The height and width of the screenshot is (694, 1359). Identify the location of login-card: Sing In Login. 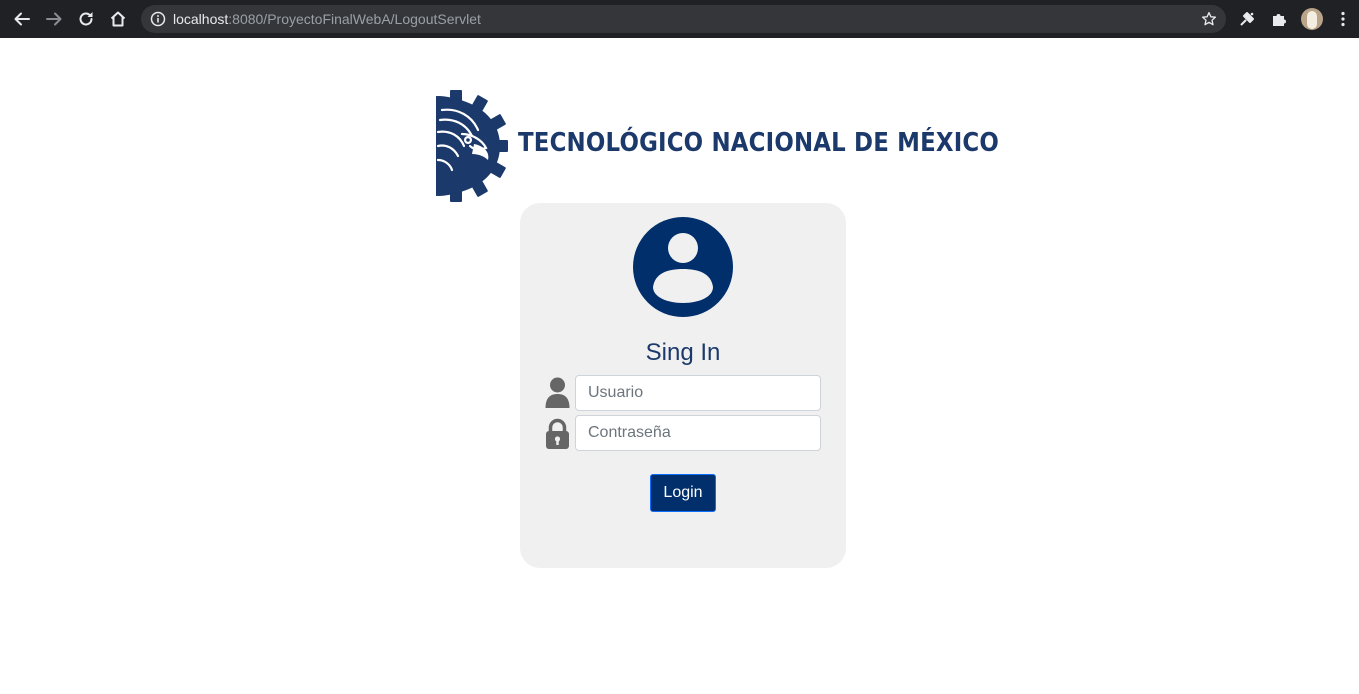
(683, 385).